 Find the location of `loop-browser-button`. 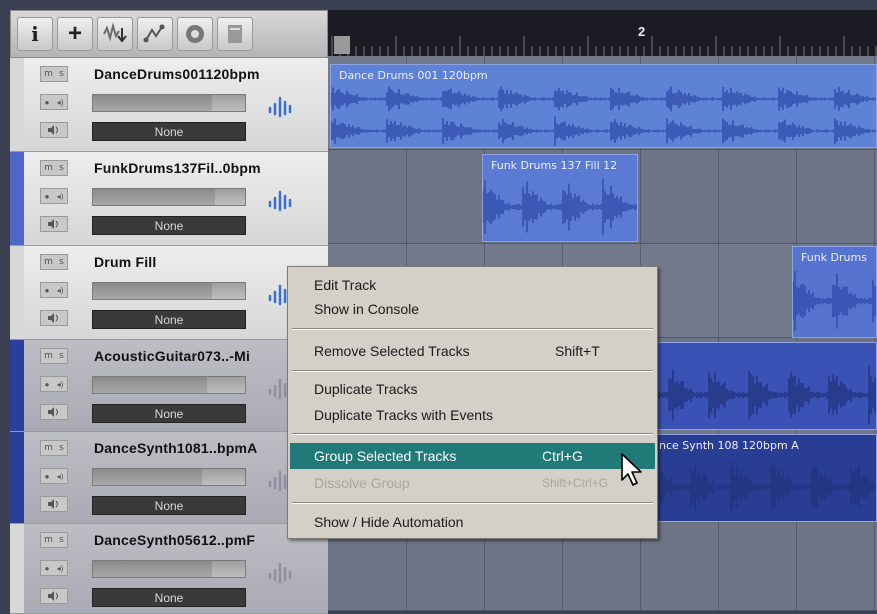

loop-browser-button is located at coordinates (155, 34).